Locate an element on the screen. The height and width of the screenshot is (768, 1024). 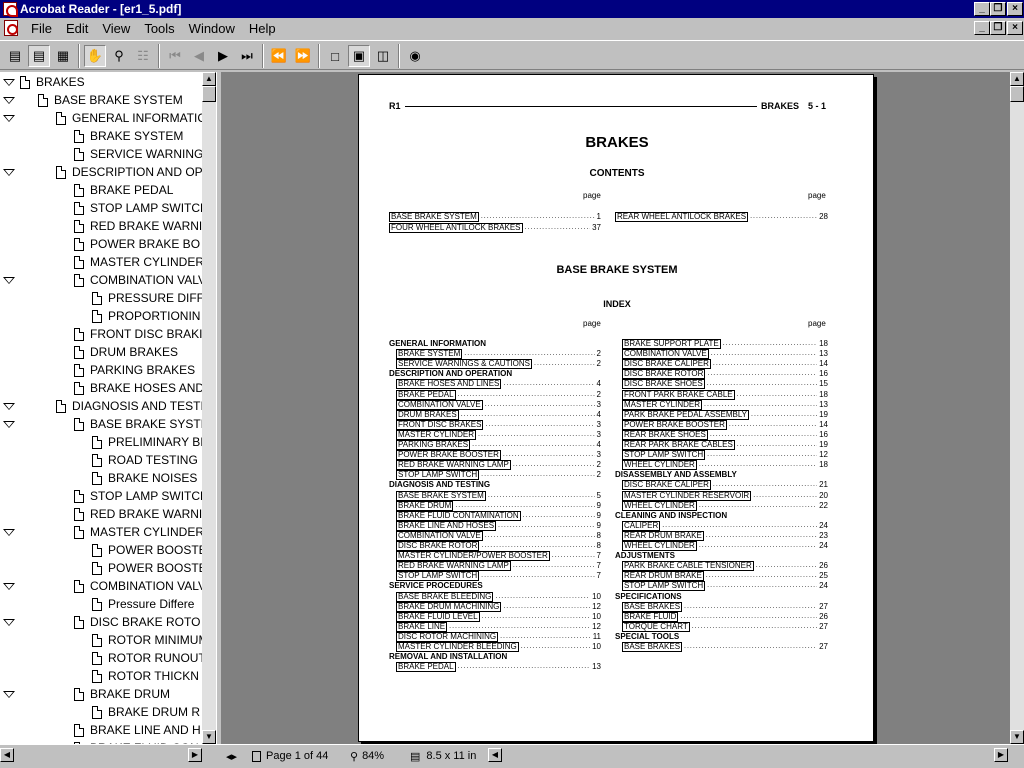
first-page-icon: ⏮ is located at coordinates (175, 56).